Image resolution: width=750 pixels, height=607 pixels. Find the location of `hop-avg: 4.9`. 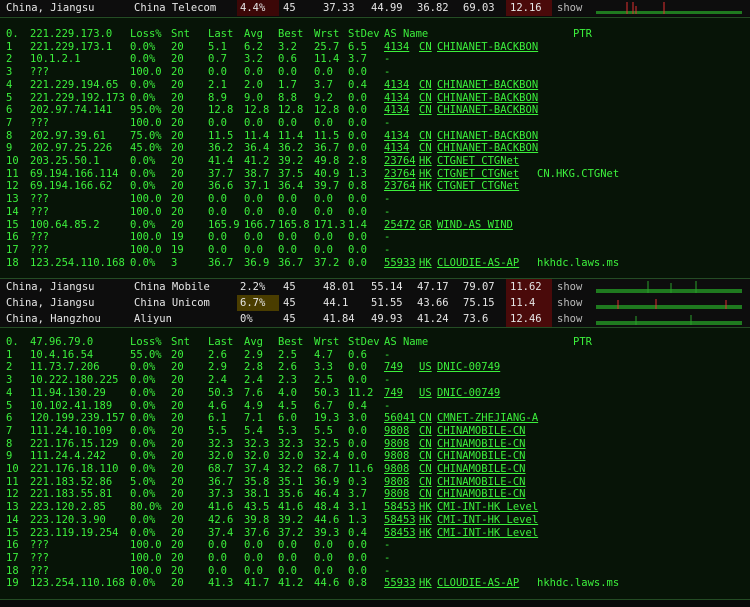

hop-avg: 4.9 is located at coordinates (253, 405).